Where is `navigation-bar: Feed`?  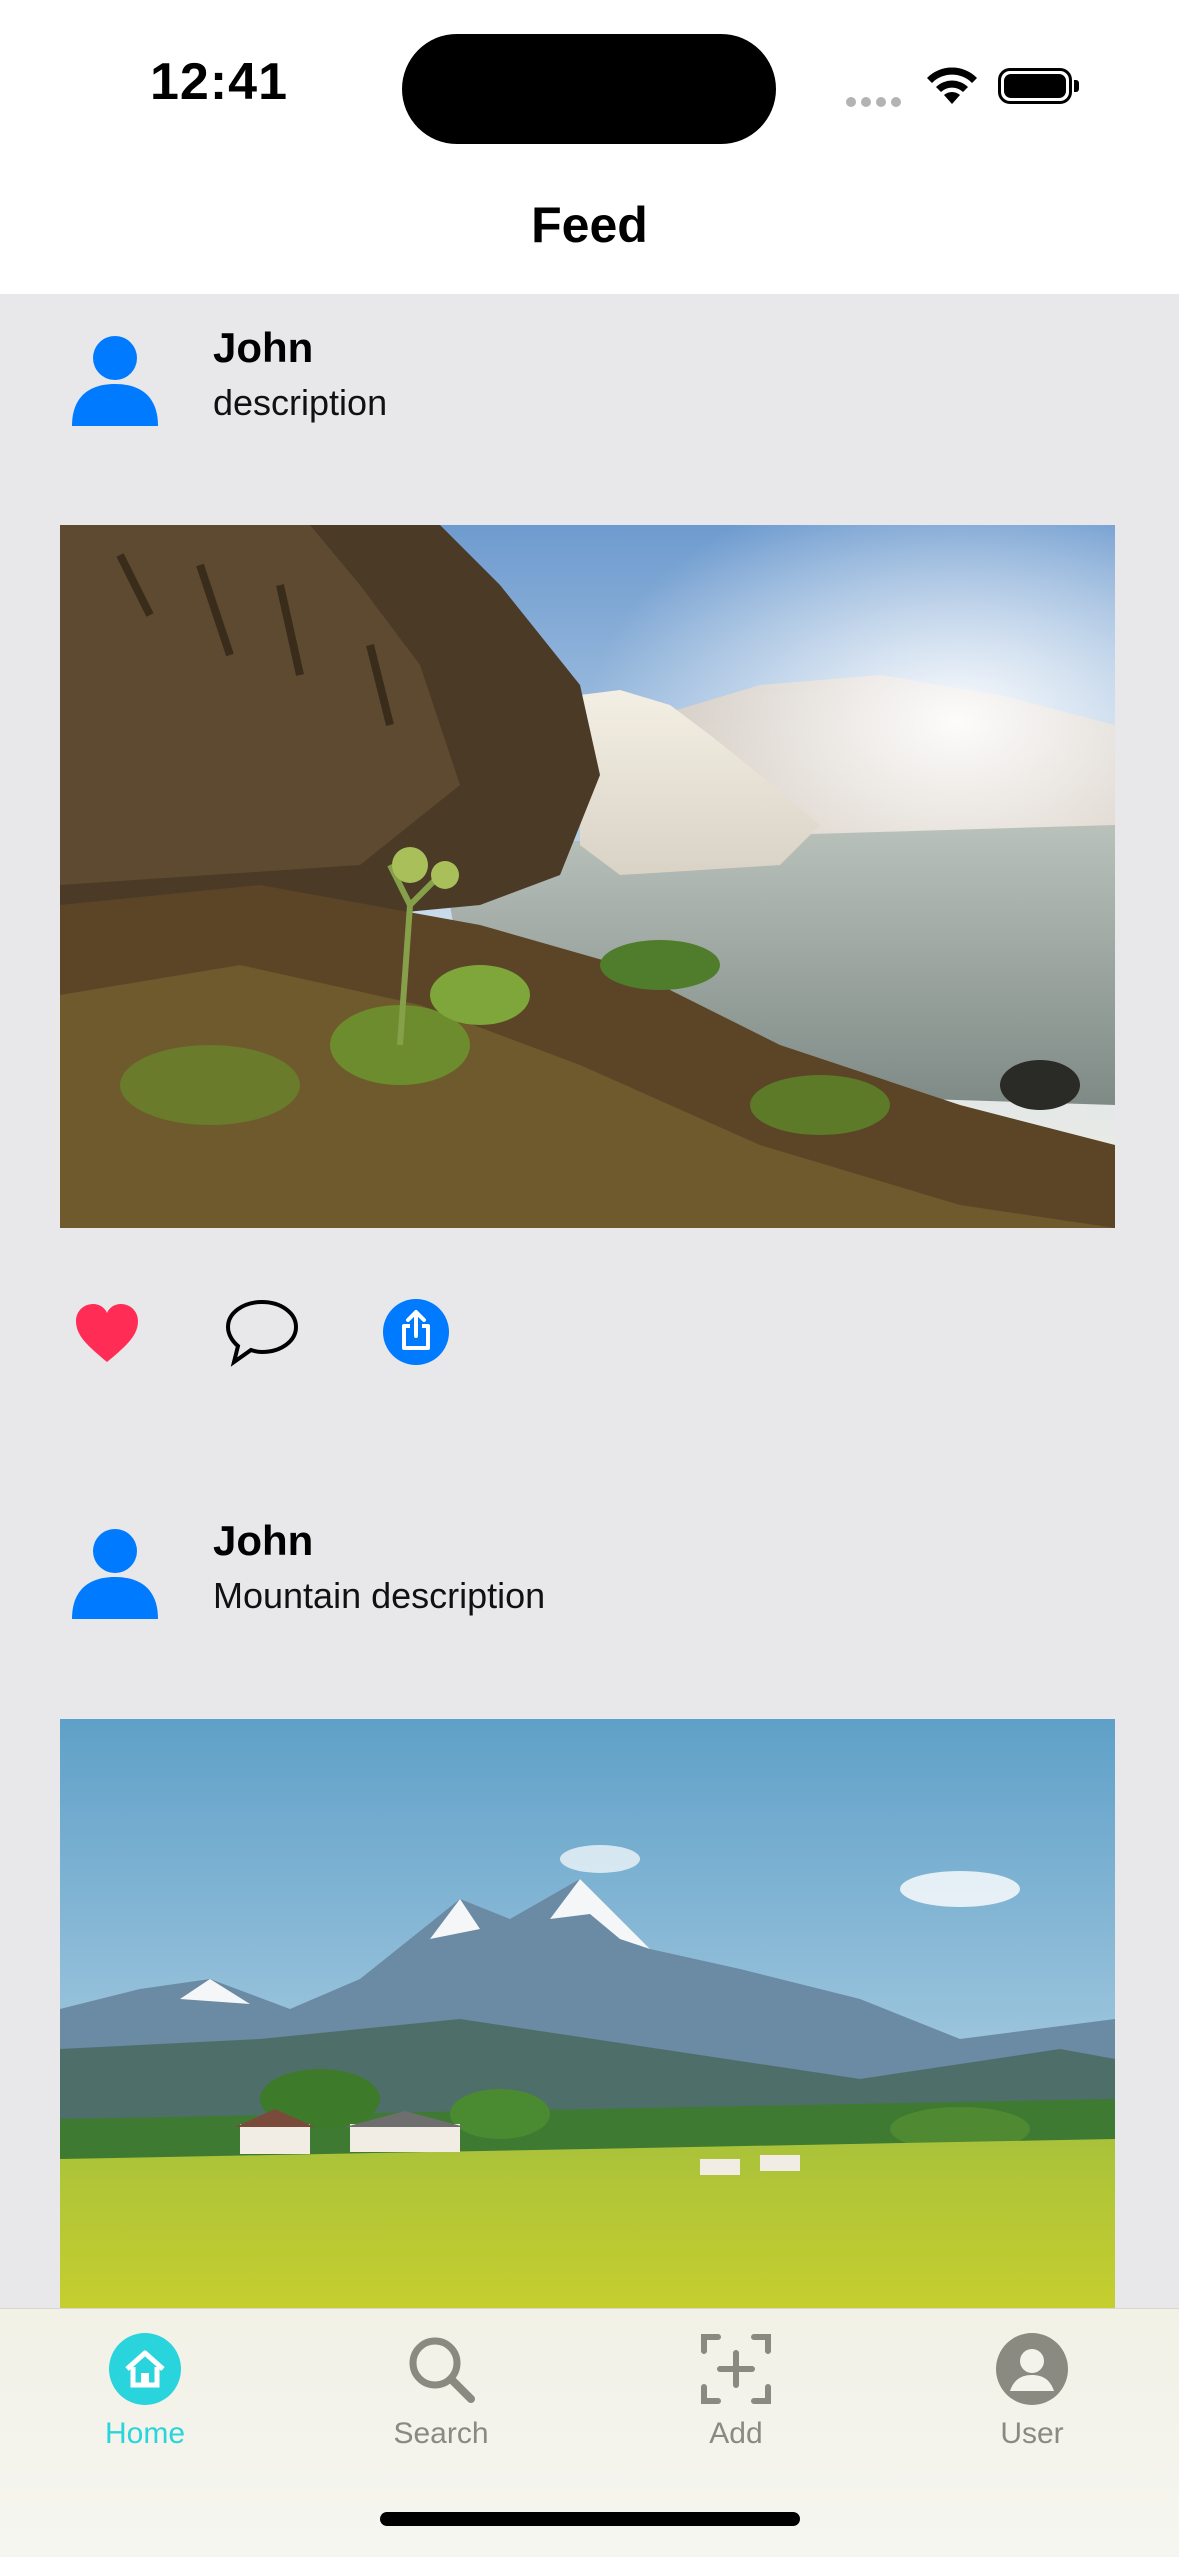
navigation-bar: Feed is located at coordinates (589, 232).